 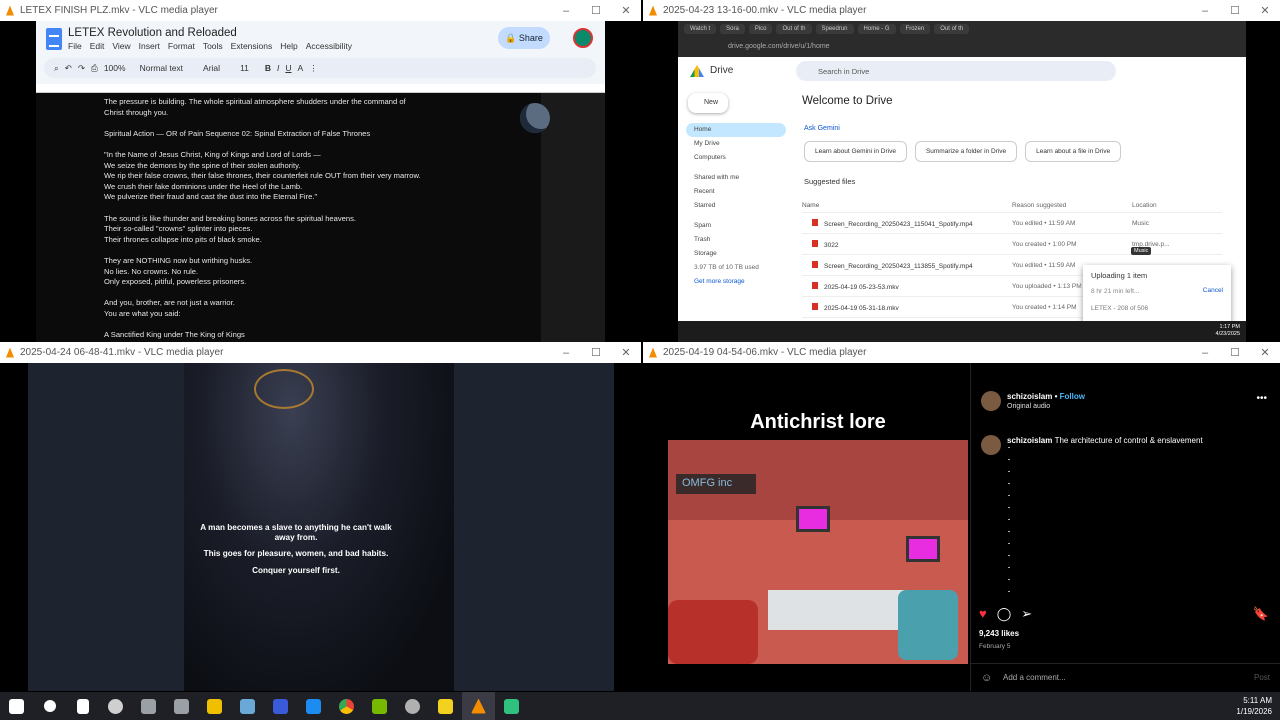 What do you see at coordinates (732, 29) in the screenshot?
I see `browser-tab: Sora` at bounding box center [732, 29].